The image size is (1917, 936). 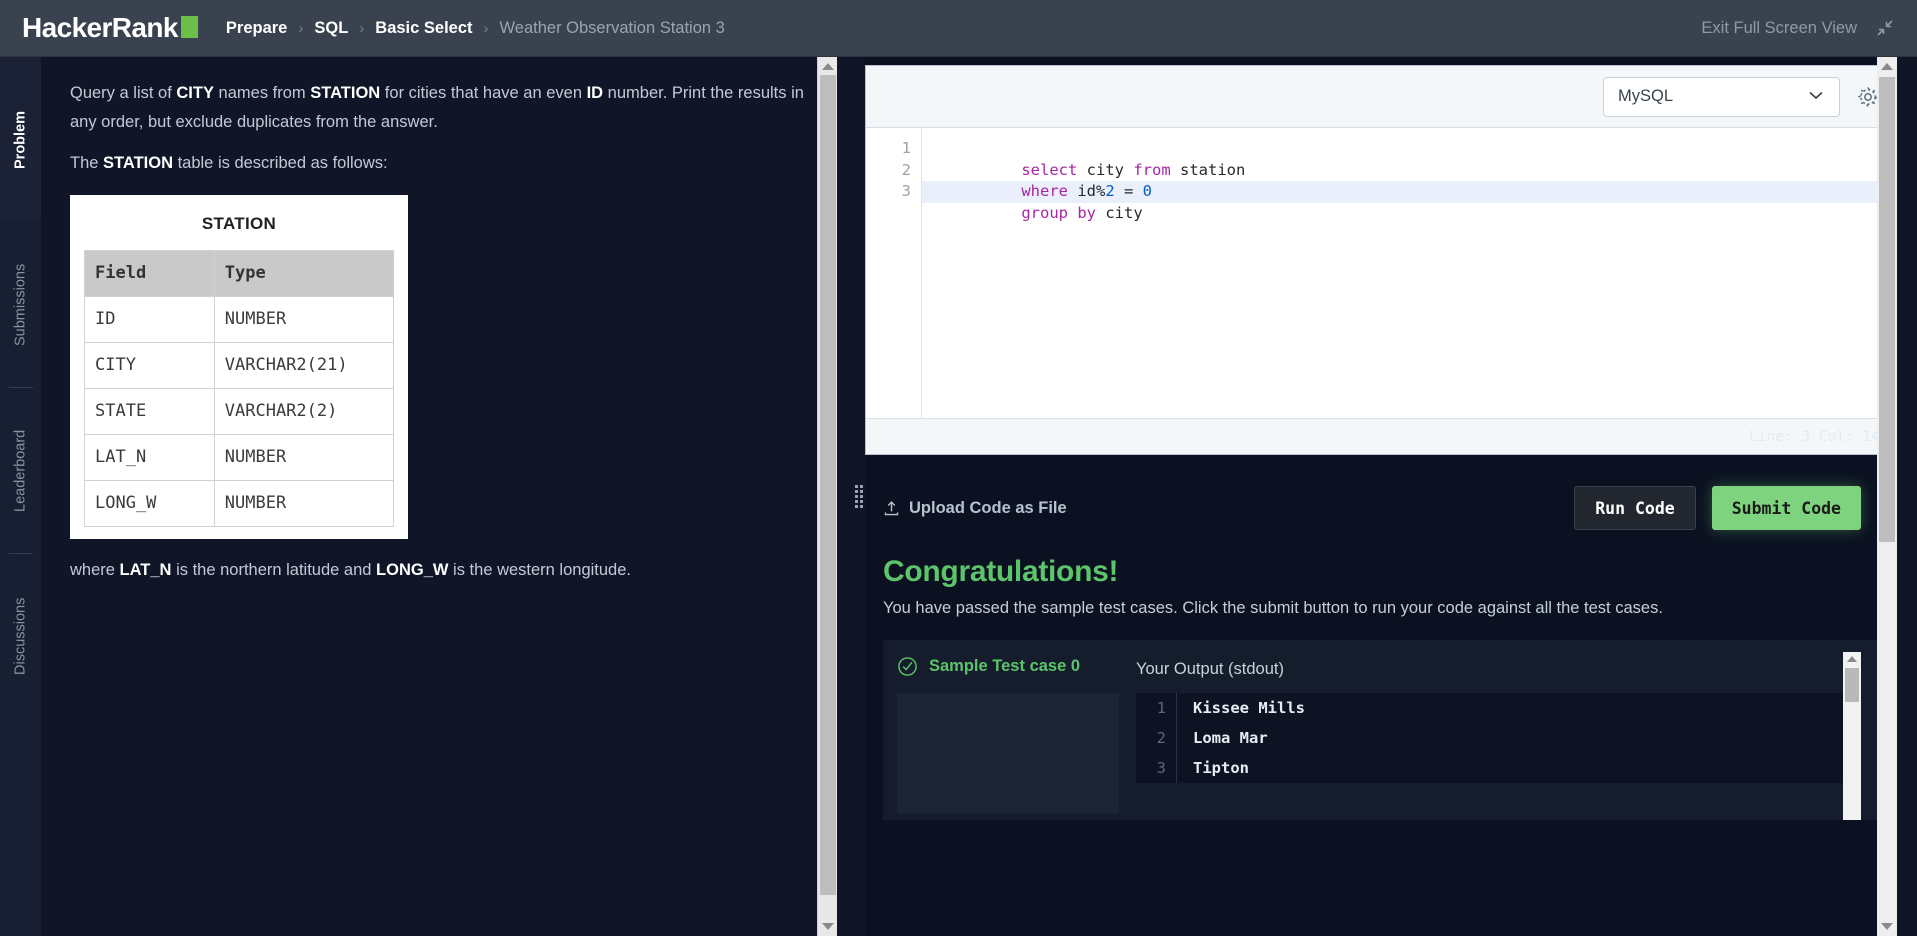 I want to click on code-token: id%, so click(x=1087, y=191).